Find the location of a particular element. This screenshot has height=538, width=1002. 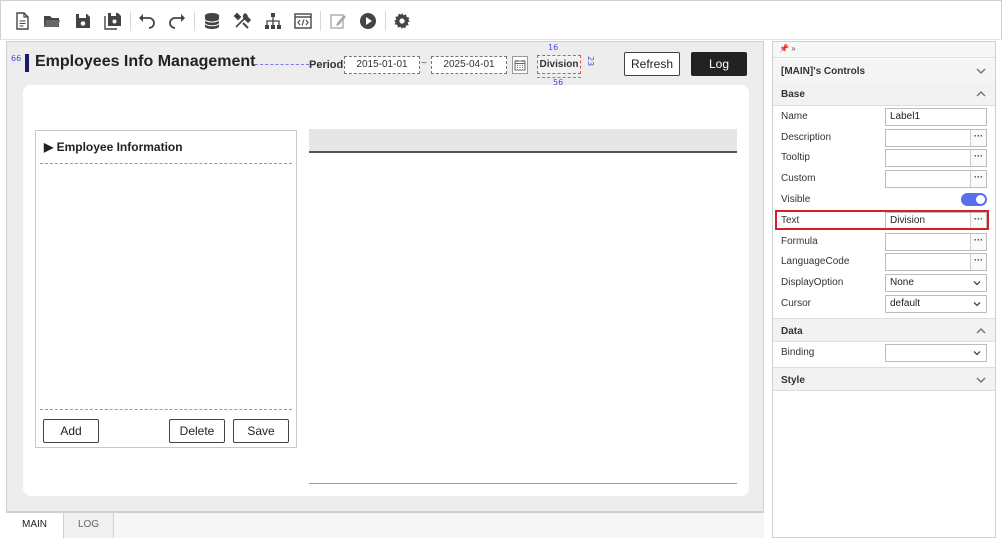

dimension-left-label: 66 is located at coordinates (16, 58).